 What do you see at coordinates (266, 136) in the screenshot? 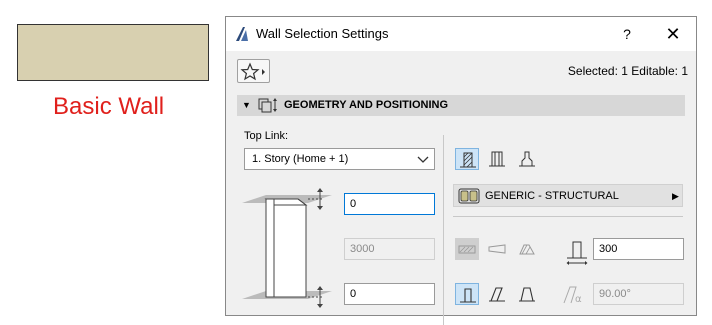
I see `top-link-label: Top Link:` at bounding box center [266, 136].